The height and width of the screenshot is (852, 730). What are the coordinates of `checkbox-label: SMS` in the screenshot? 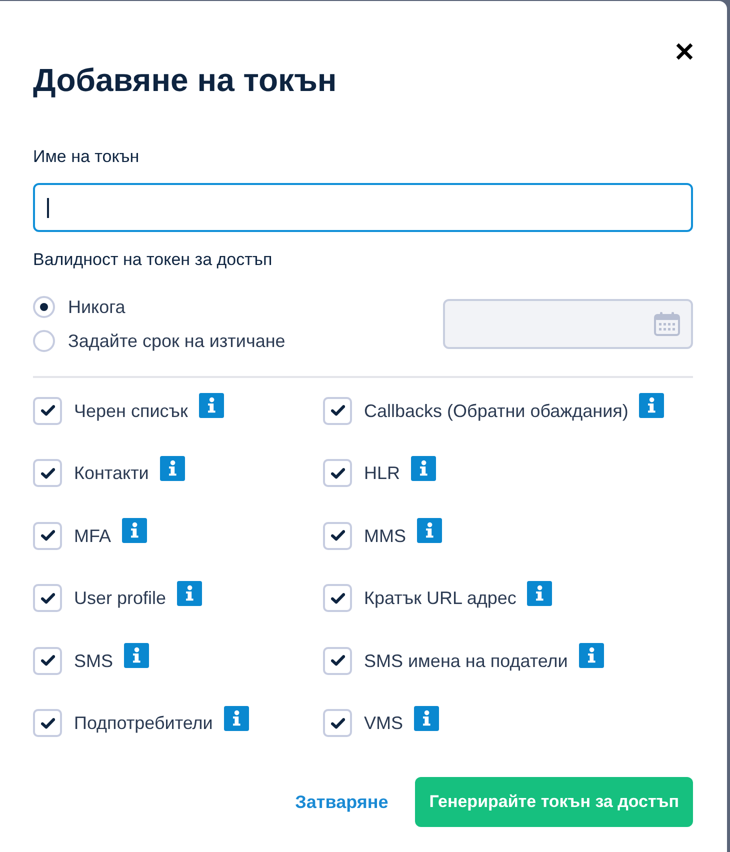 It's located at (94, 661).